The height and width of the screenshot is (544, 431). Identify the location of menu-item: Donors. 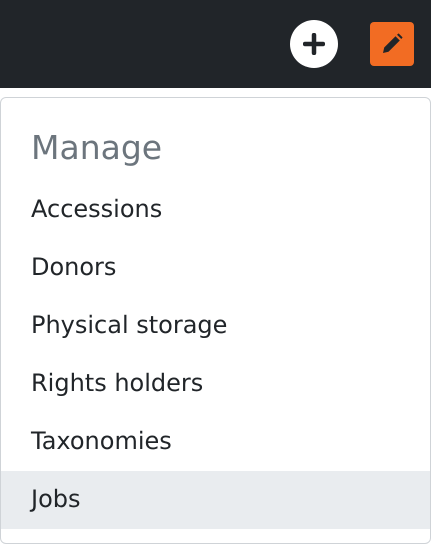
(215, 268).